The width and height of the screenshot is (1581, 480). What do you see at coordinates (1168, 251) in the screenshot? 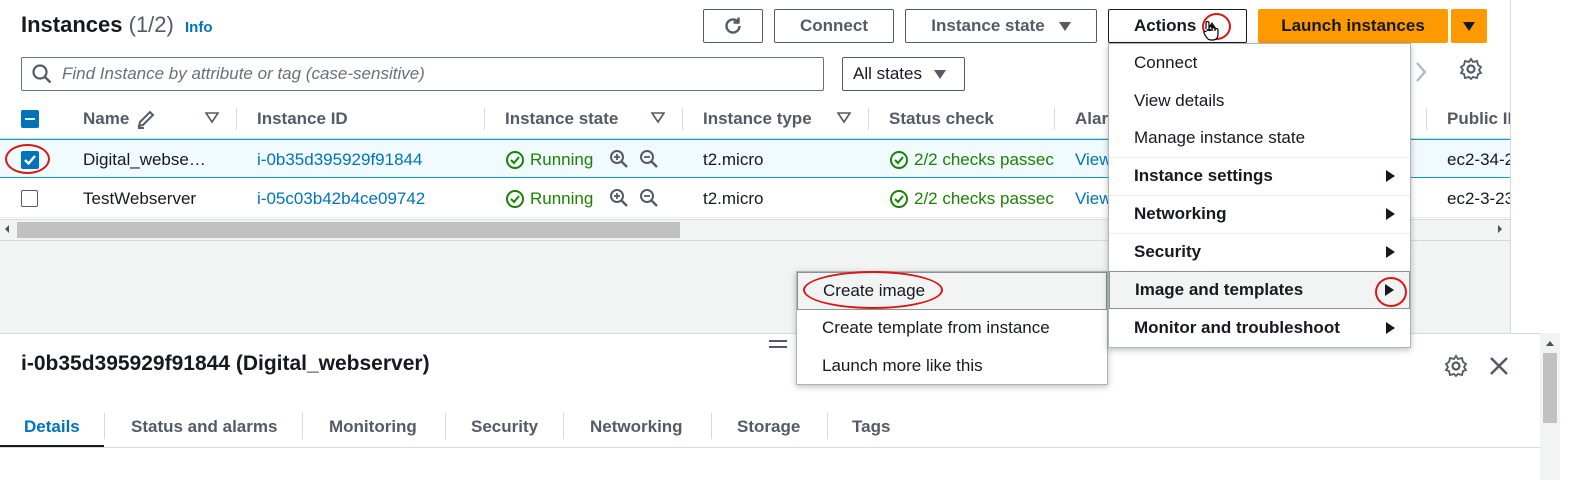
I see `menu-item-label: Security` at bounding box center [1168, 251].